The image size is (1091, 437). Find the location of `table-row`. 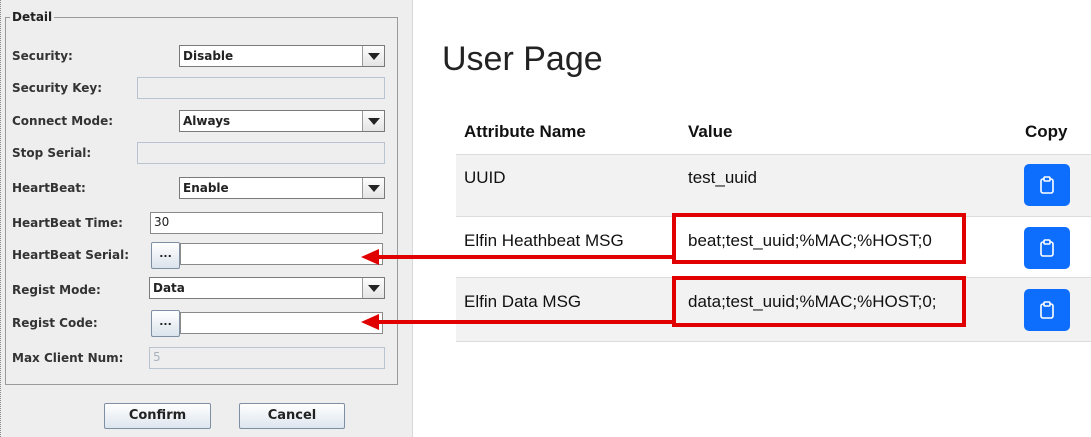

table-row is located at coordinates (773, 185).